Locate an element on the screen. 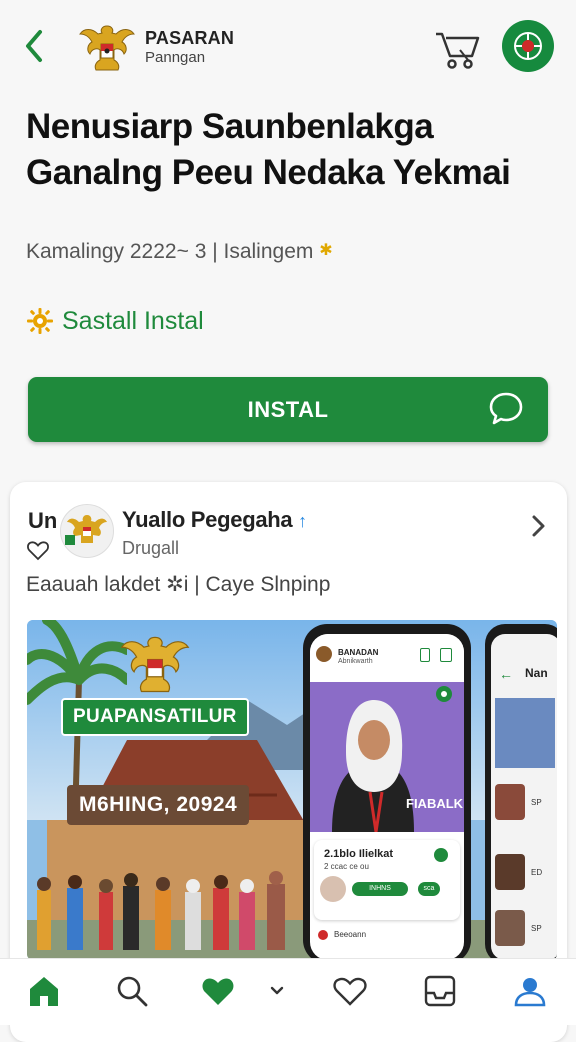 Image resolution: width=576 pixels, height=1042 pixels. phone-hero: FIABALK is located at coordinates (387, 757).